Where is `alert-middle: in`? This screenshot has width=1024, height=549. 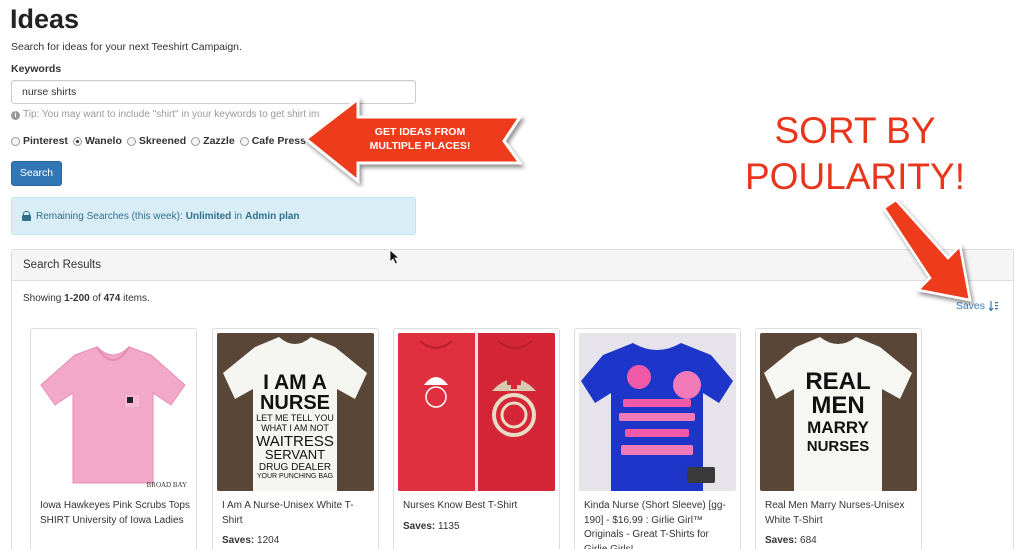 alert-middle: in is located at coordinates (238, 216).